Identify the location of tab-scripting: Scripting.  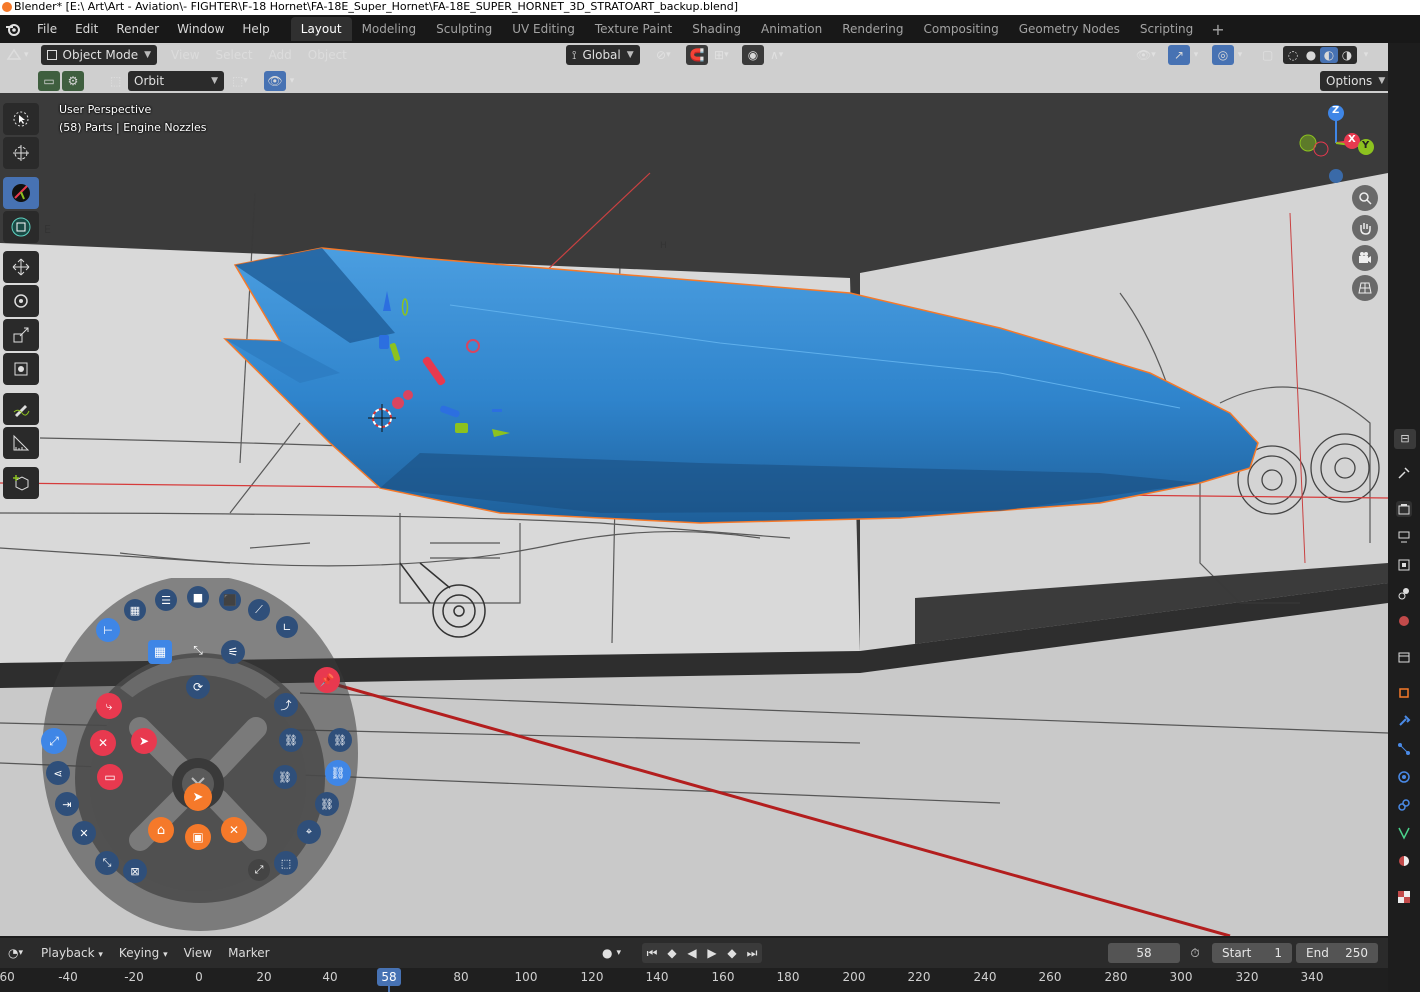
(1166, 29).